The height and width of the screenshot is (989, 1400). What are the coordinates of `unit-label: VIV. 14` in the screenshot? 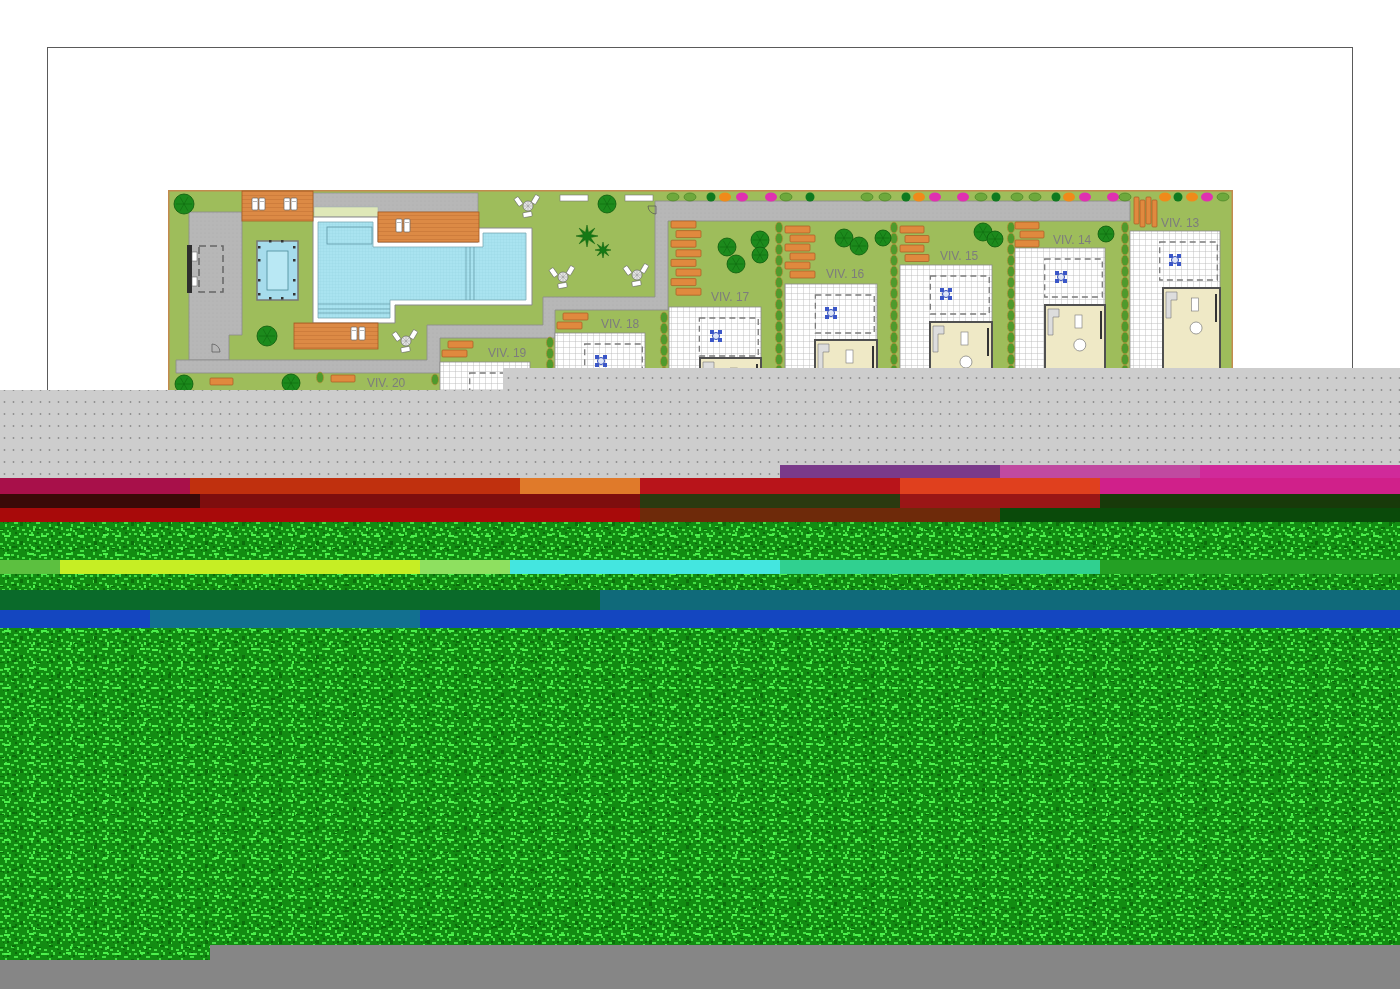 It's located at (1072, 240).